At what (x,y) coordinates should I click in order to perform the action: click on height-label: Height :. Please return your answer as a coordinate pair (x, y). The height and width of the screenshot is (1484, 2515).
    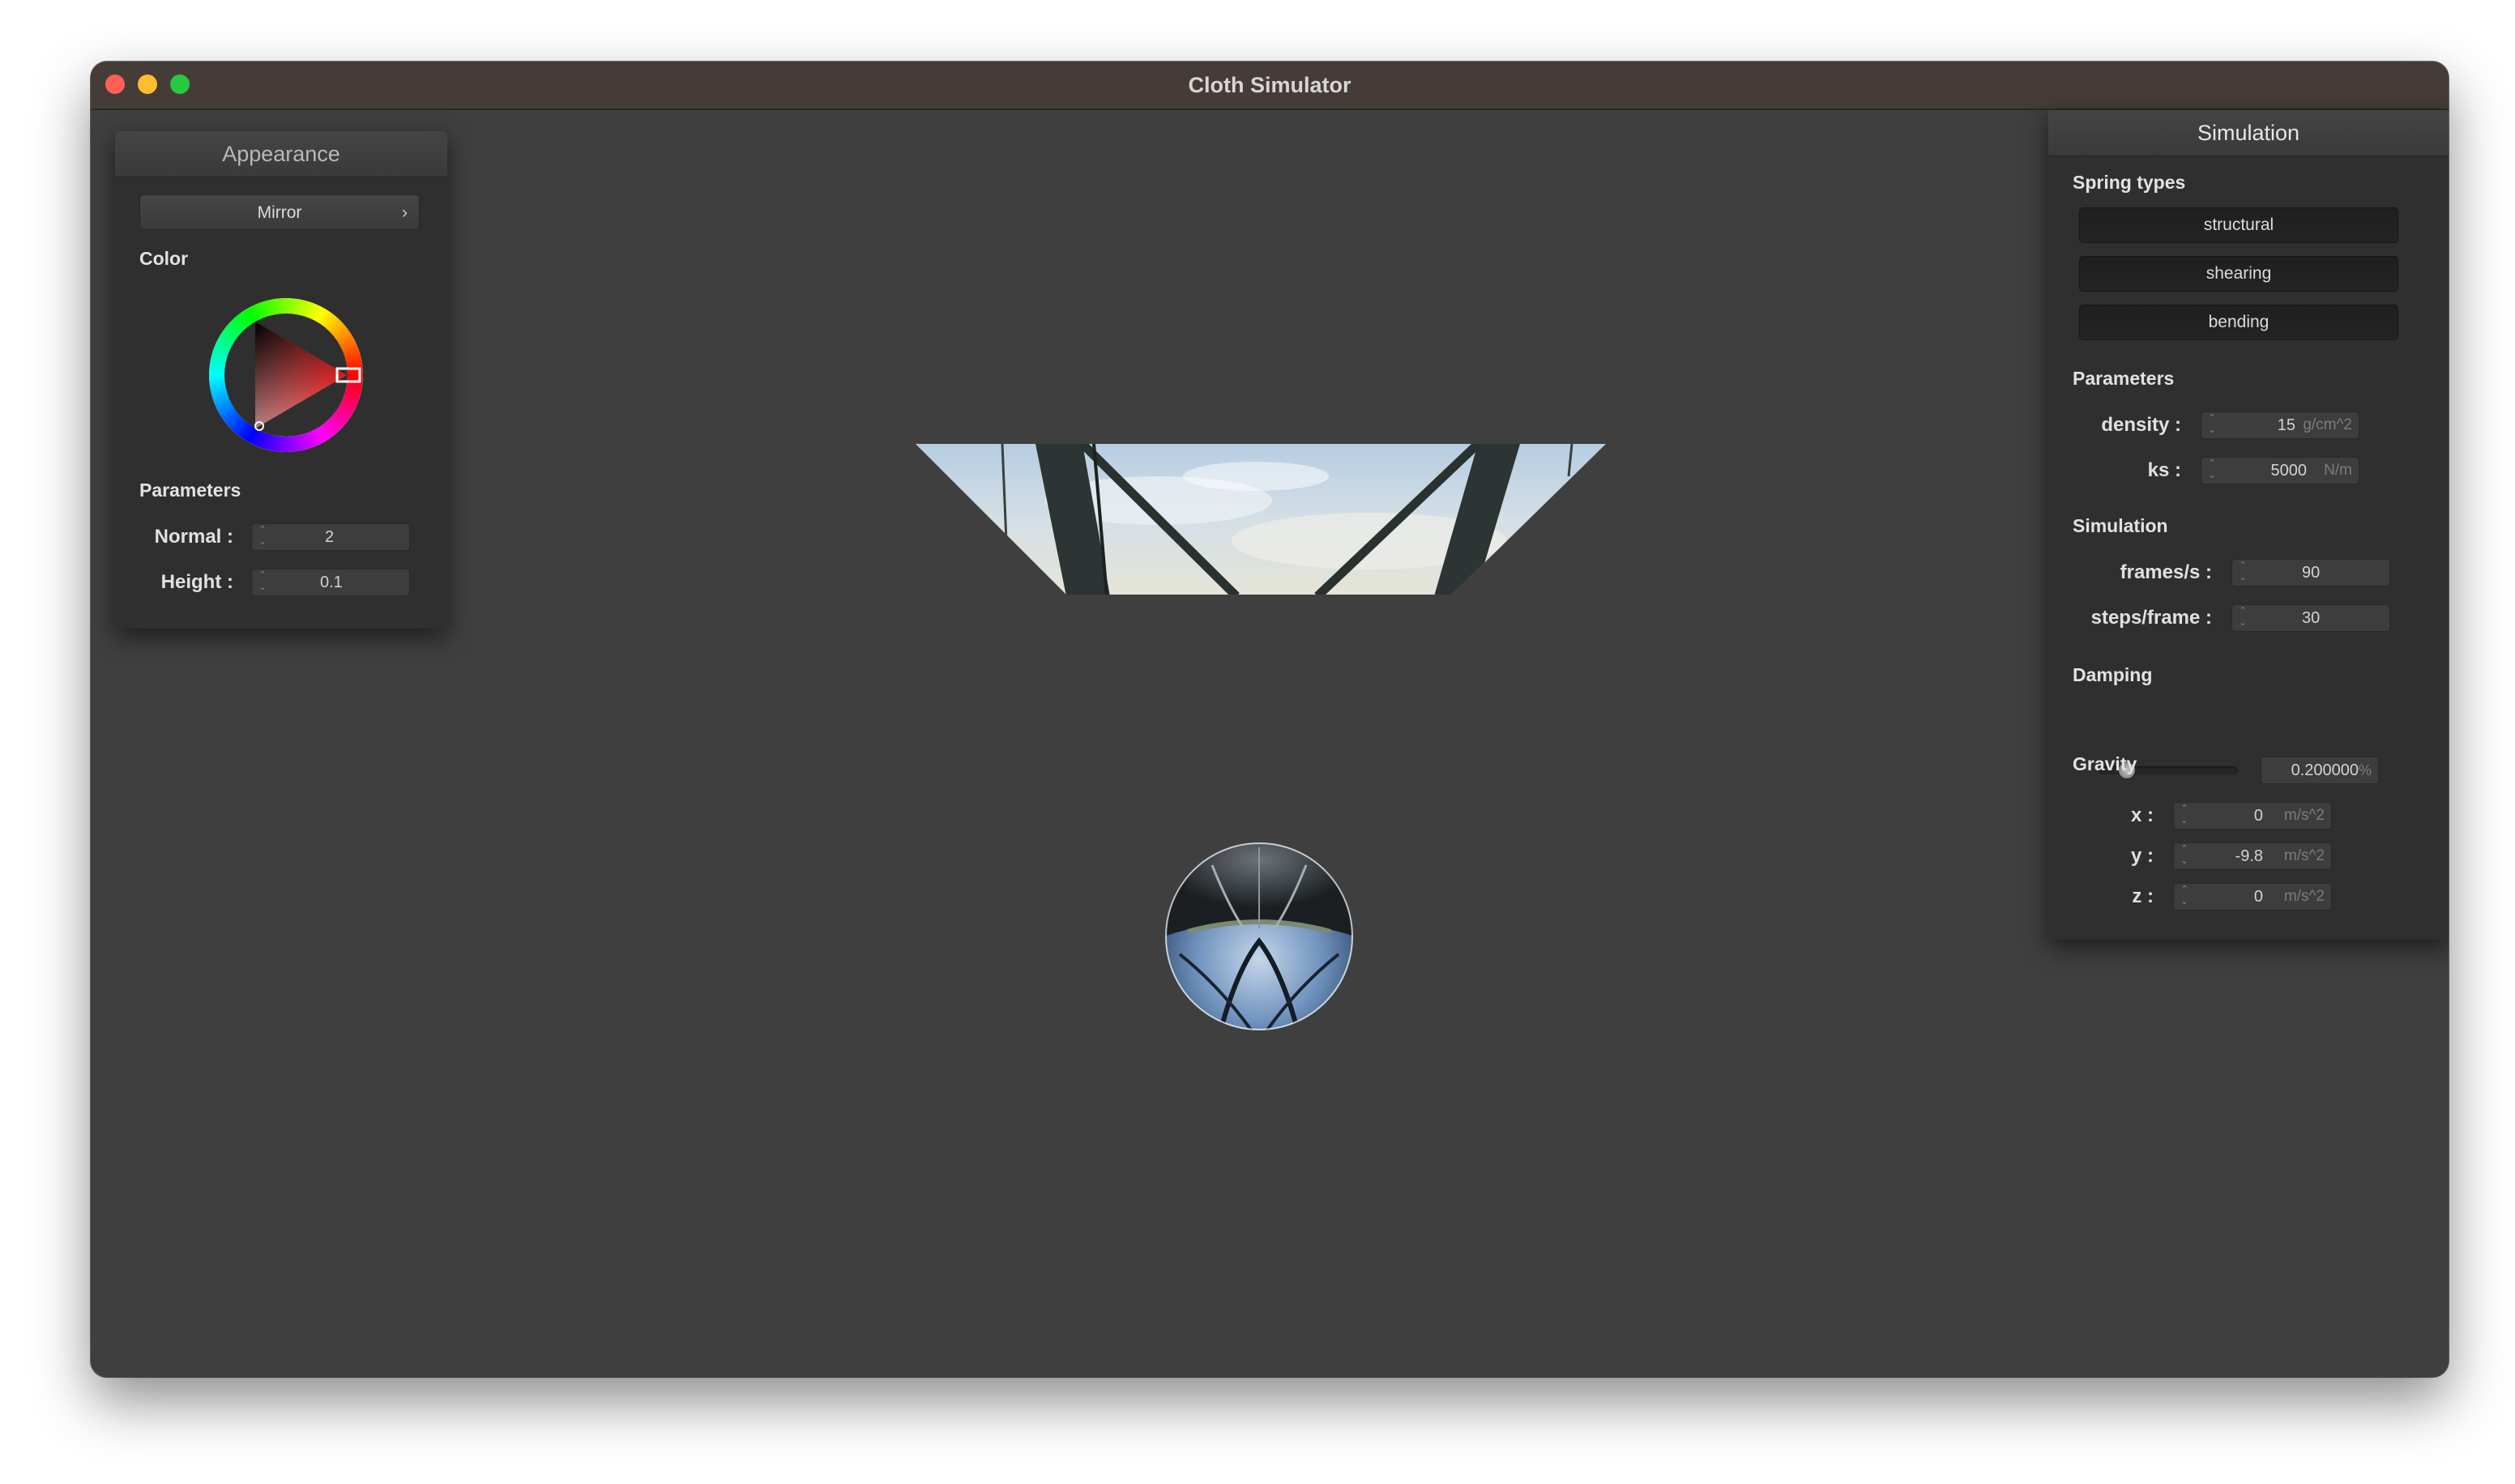
    Looking at the image, I should click on (197, 582).